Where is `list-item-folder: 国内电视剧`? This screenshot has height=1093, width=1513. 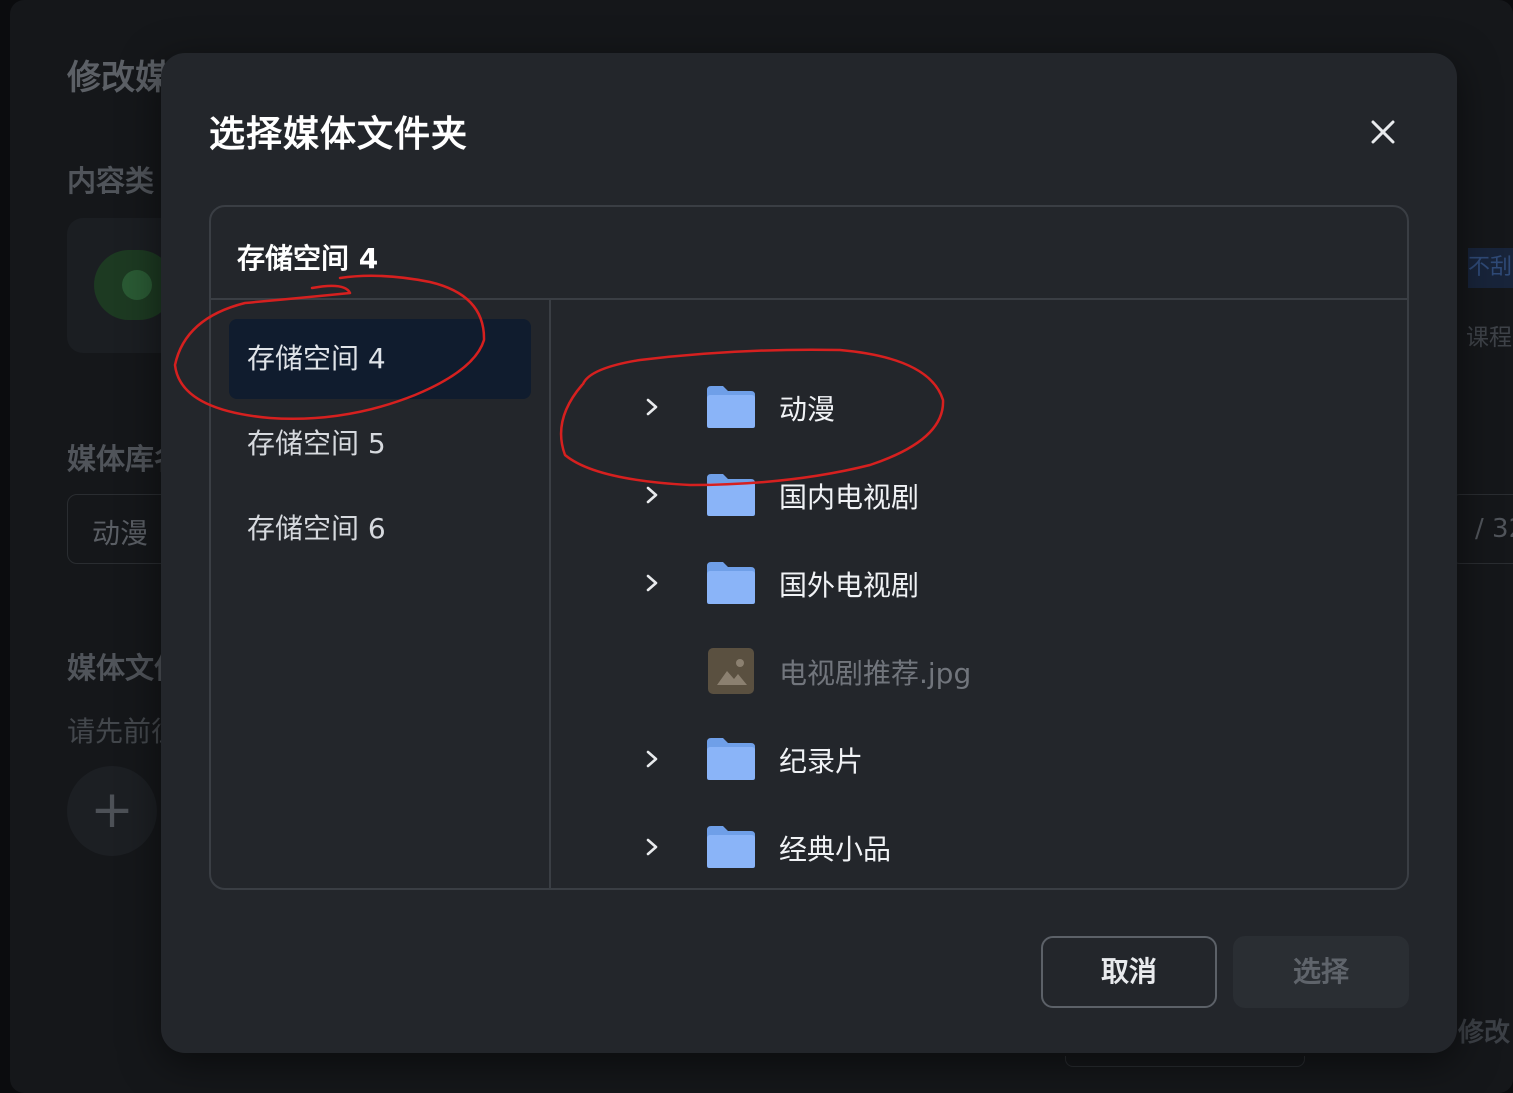 list-item-folder: 国内电视剧 is located at coordinates (979, 495).